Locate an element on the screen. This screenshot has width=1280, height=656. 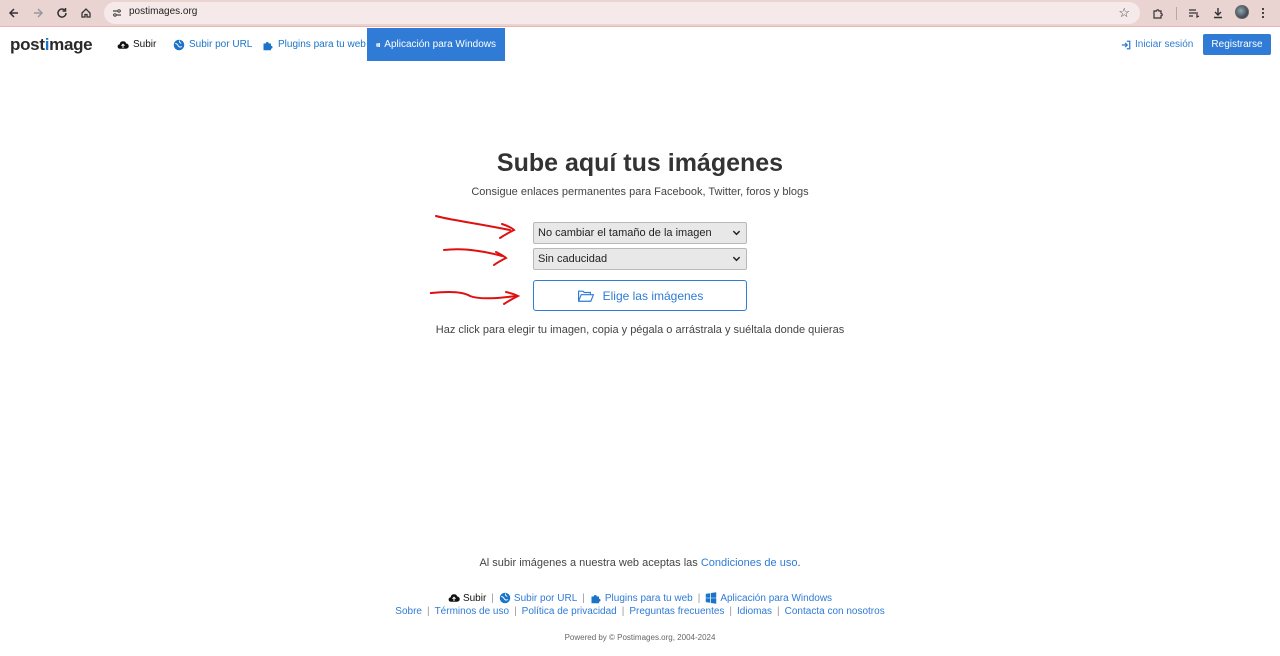
nav-upload-url: Subir por URL is located at coordinates (212, 44).